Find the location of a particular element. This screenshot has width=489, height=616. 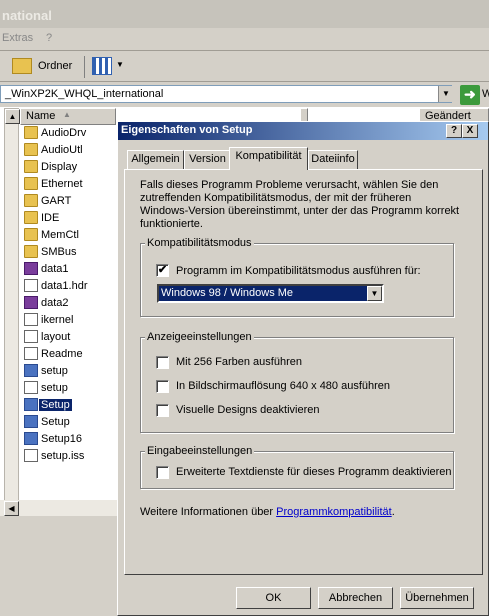

compat-mode-group is located at coordinates (297, 280).